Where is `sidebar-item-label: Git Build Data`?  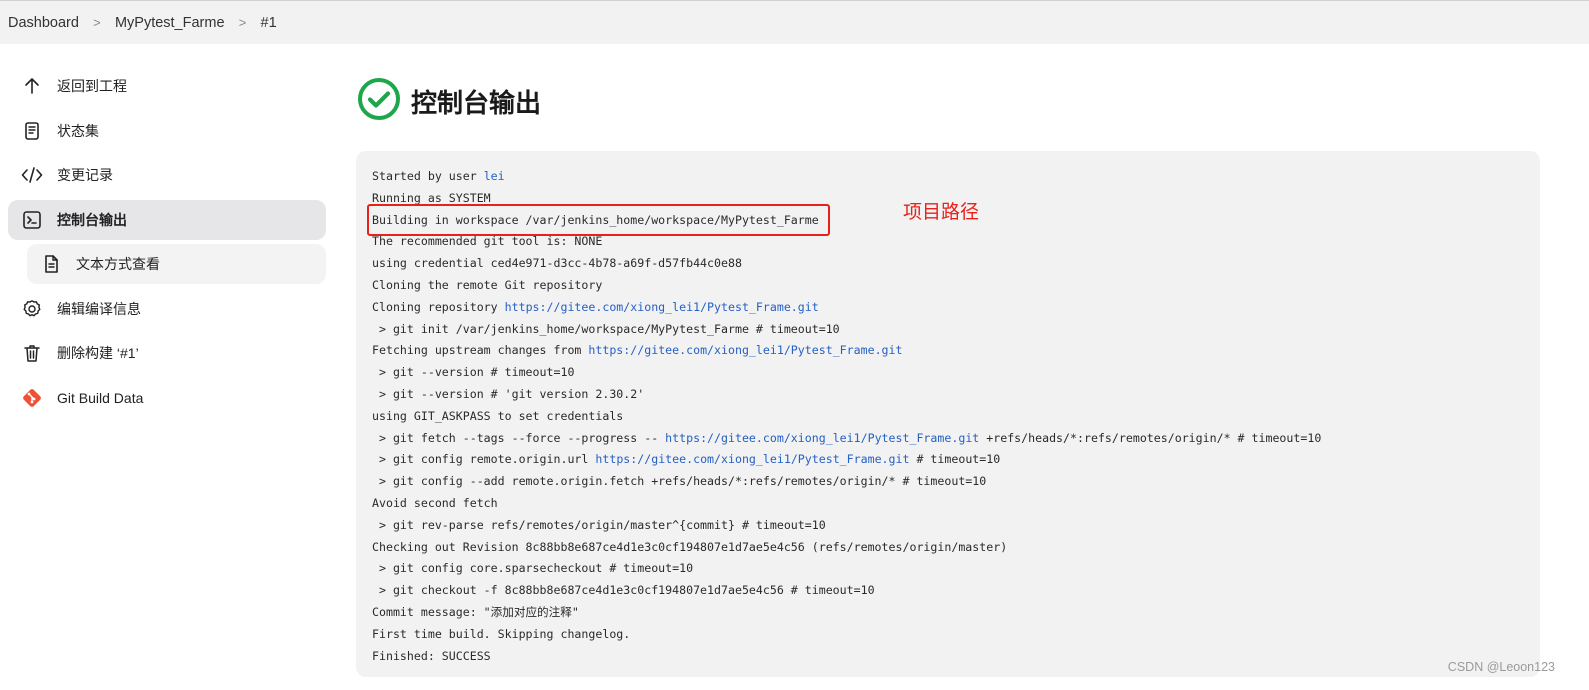
sidebar-item-label: Git Build Data is located at coordinates (100, 397).